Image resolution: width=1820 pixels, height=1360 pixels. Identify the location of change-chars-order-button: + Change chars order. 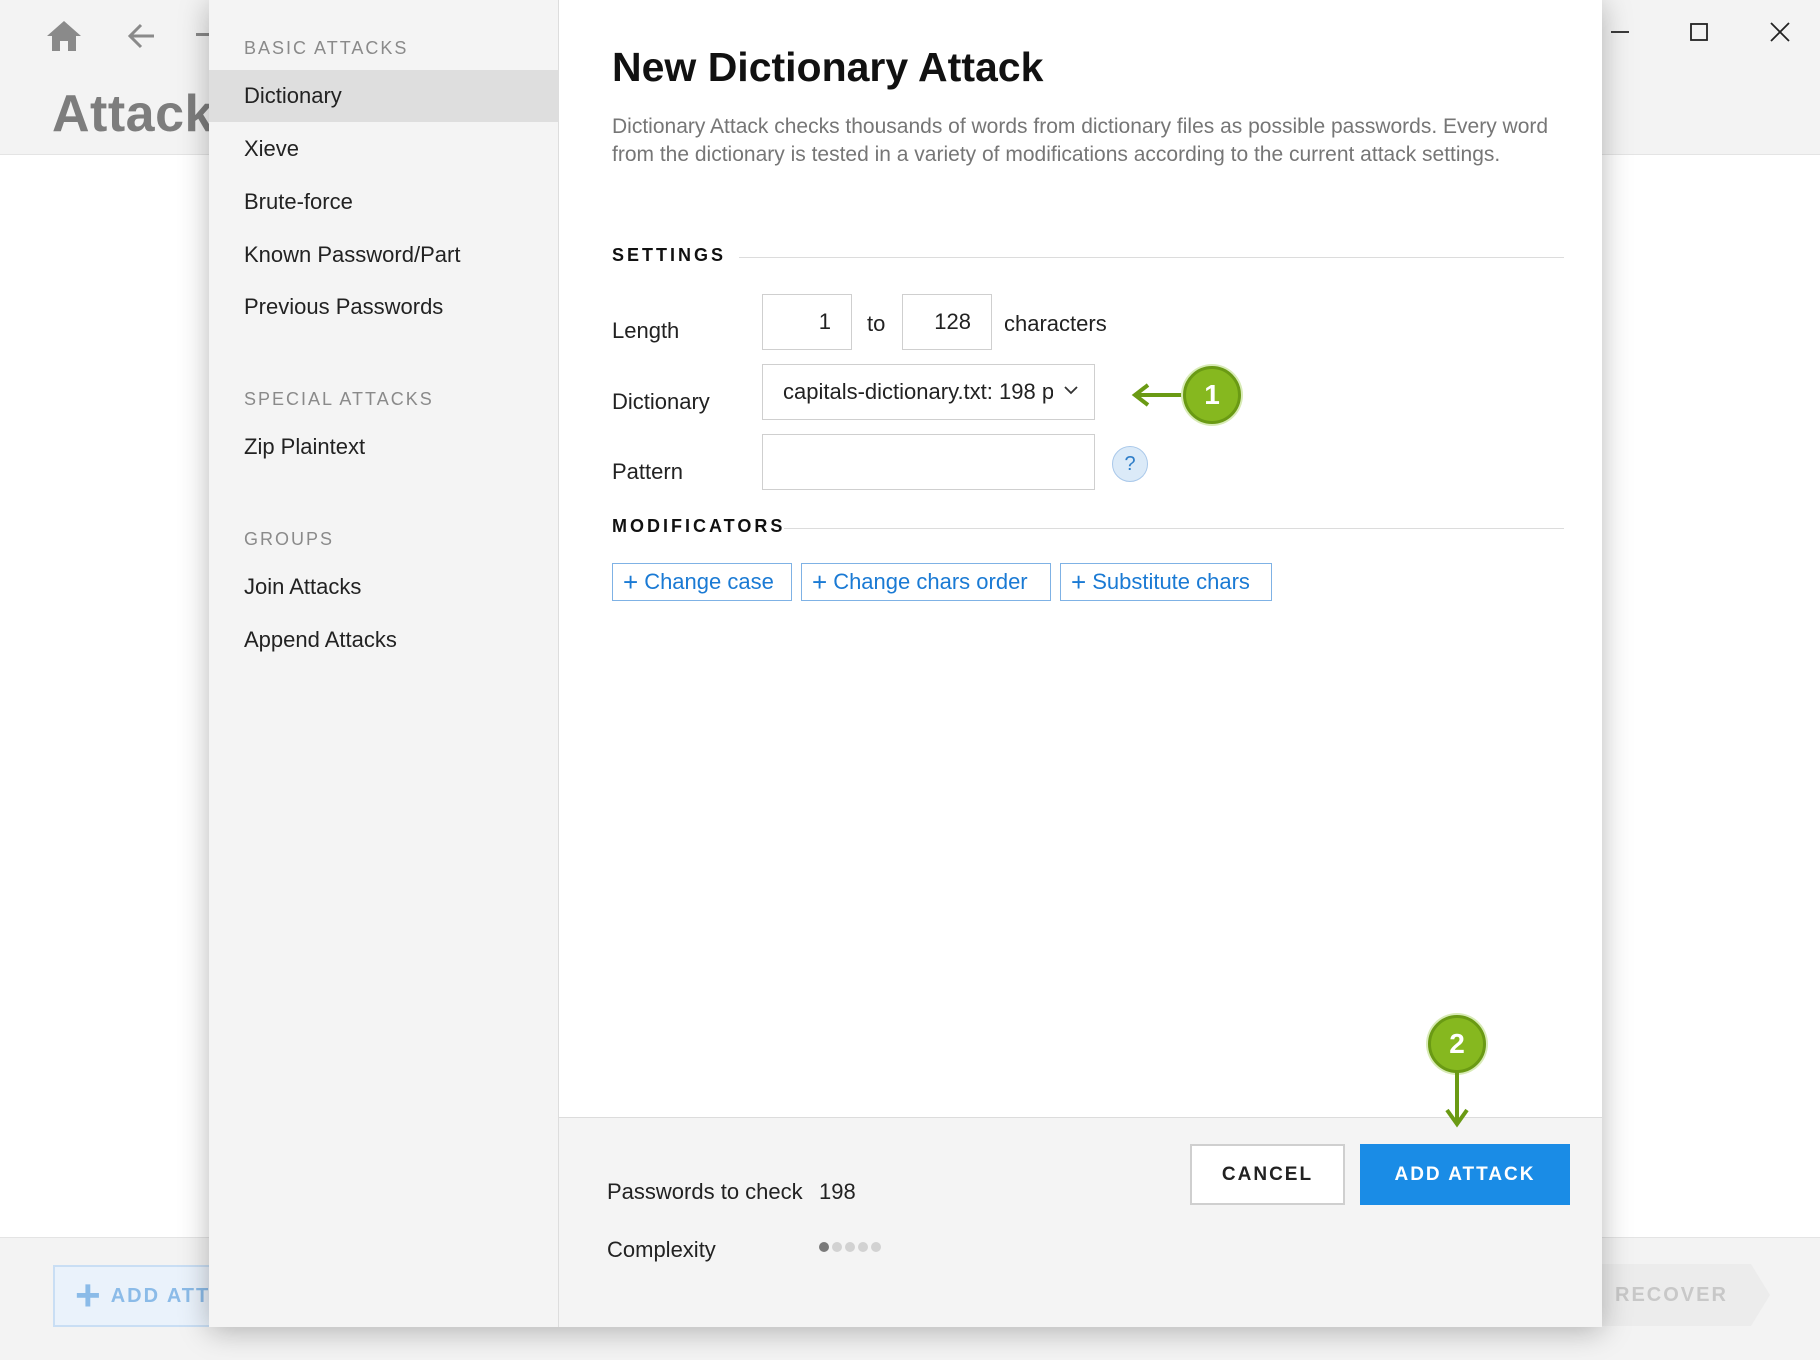
(926, 582).